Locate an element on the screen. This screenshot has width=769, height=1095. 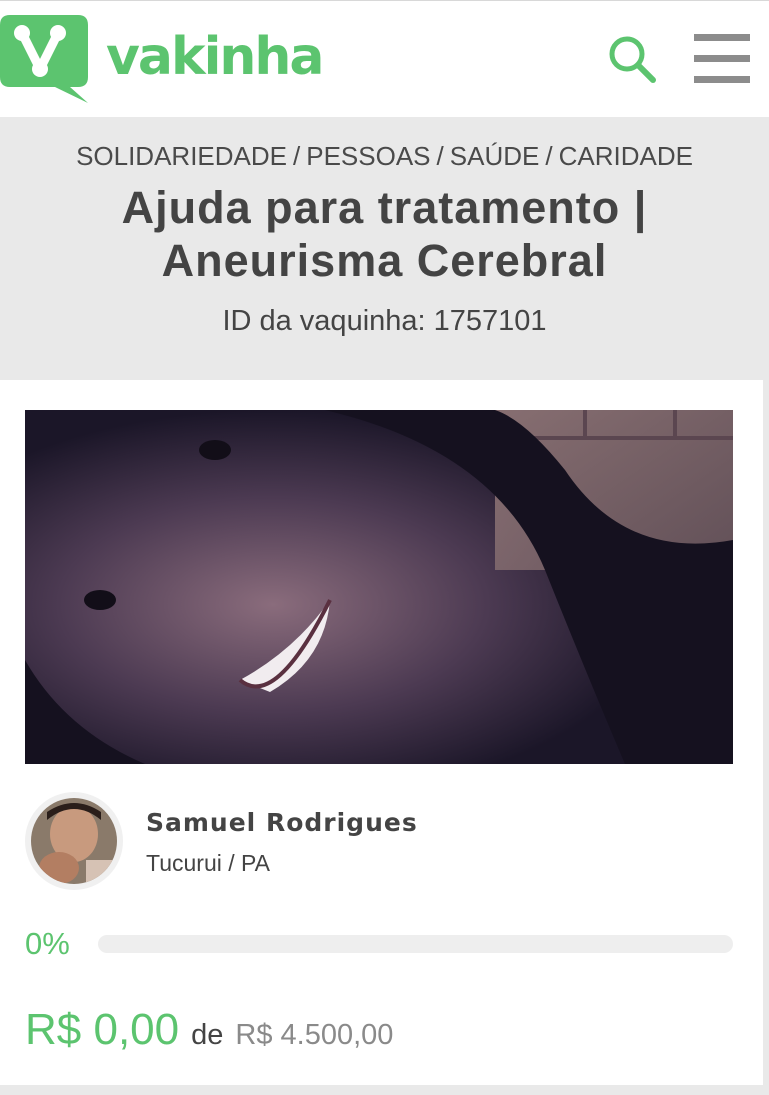
logo: vakinha is located at coordinates (162, 60).